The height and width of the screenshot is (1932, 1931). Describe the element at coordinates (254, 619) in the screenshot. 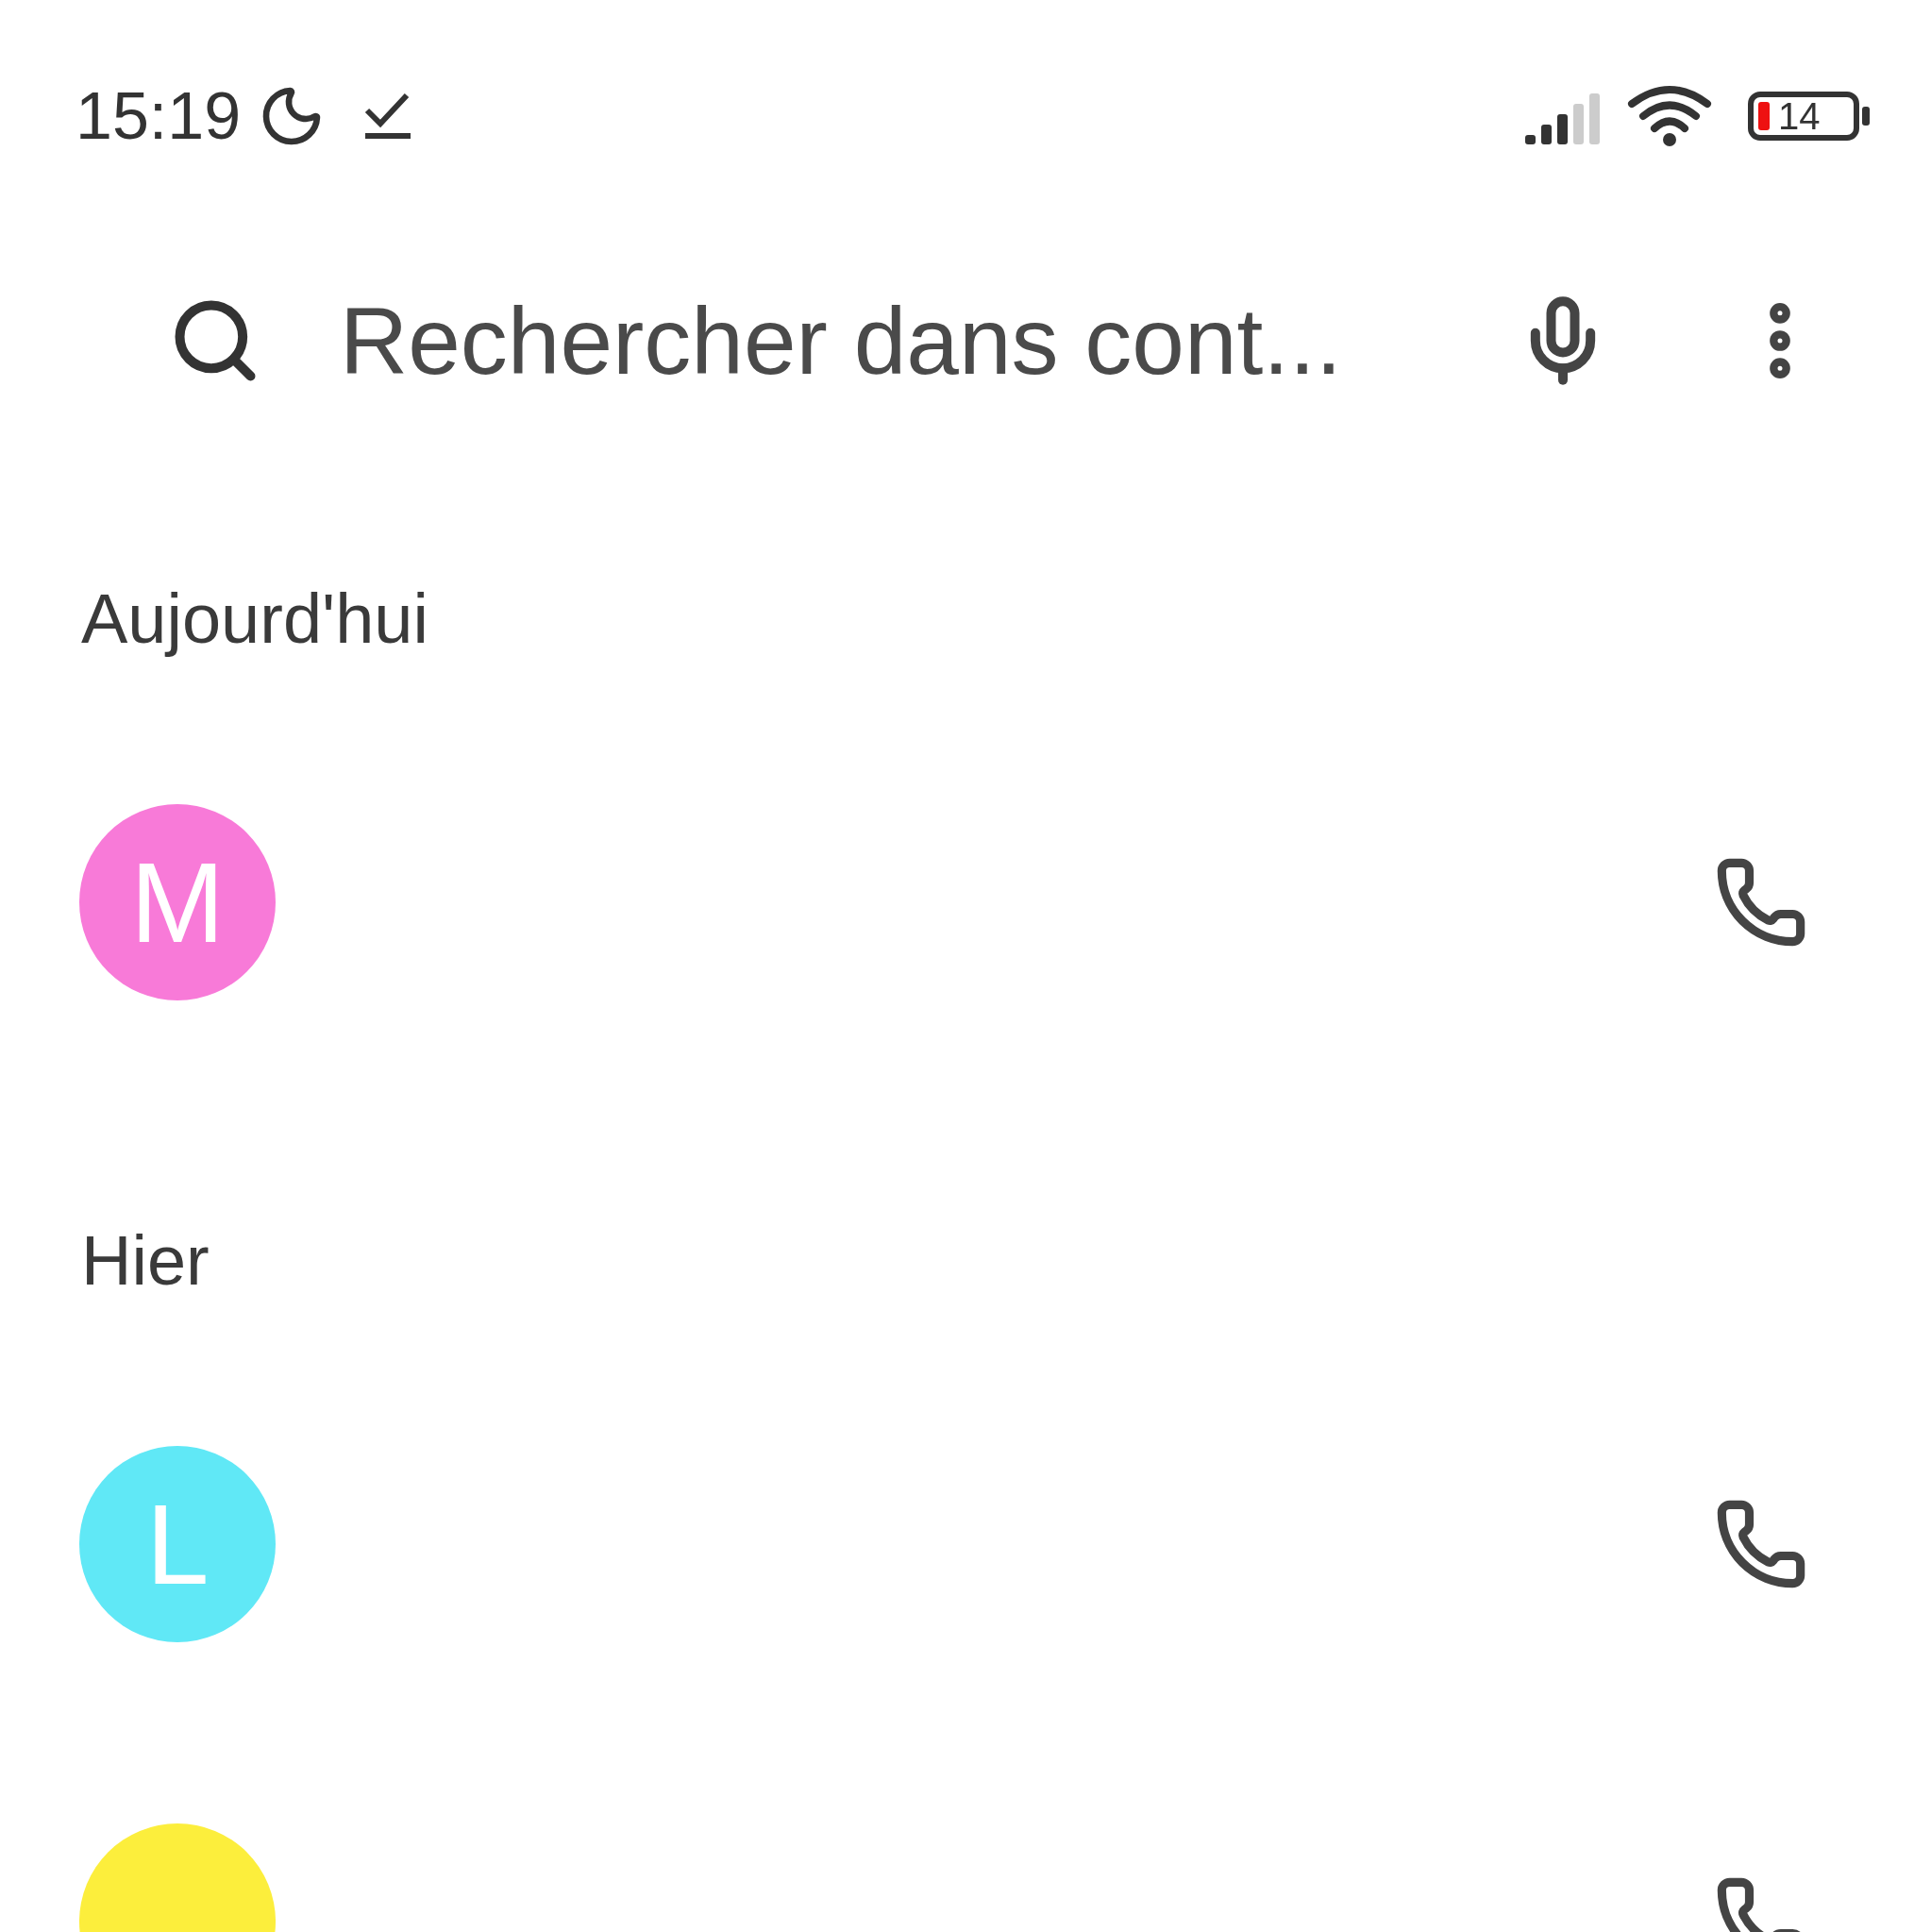

I see `section-header: Aujourd'hui` at that location.